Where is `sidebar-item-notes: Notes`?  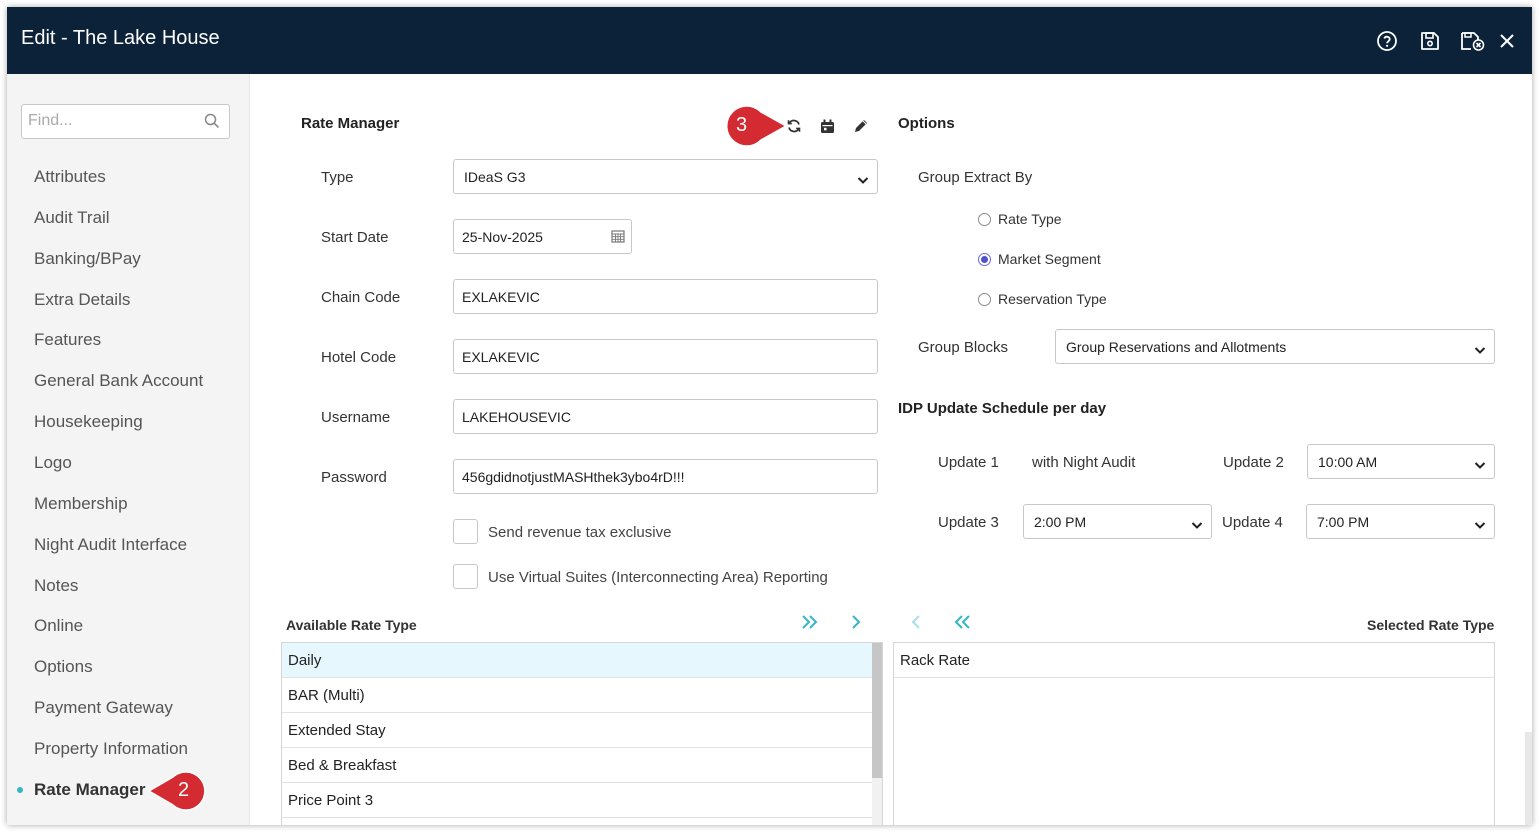 sidebar-item-notes: Notes is located at coordinates (56, 586).